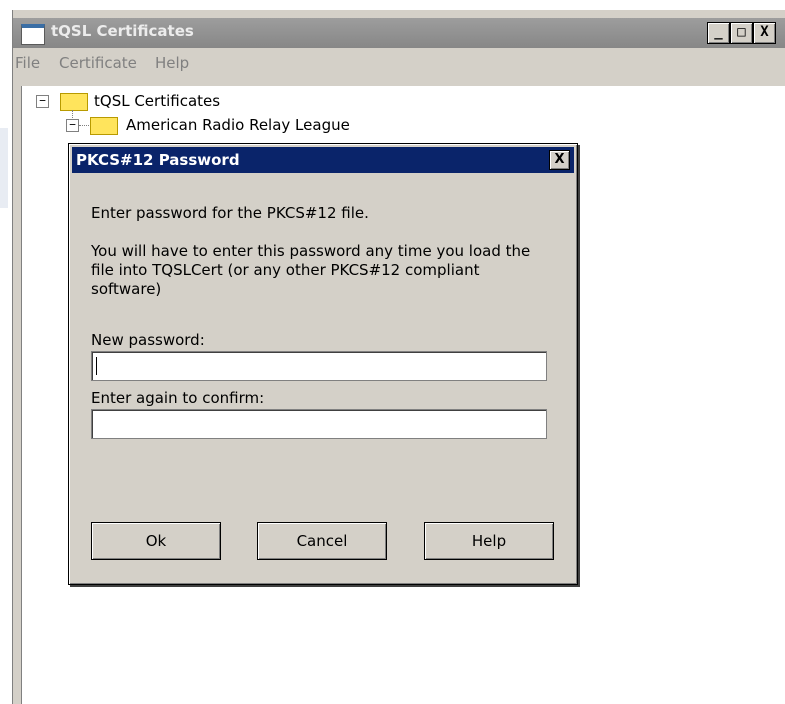  What do you see at coordinates (27, 63) in the screenshot?
I see `menu-file: File` at bounding box center [27, 63].